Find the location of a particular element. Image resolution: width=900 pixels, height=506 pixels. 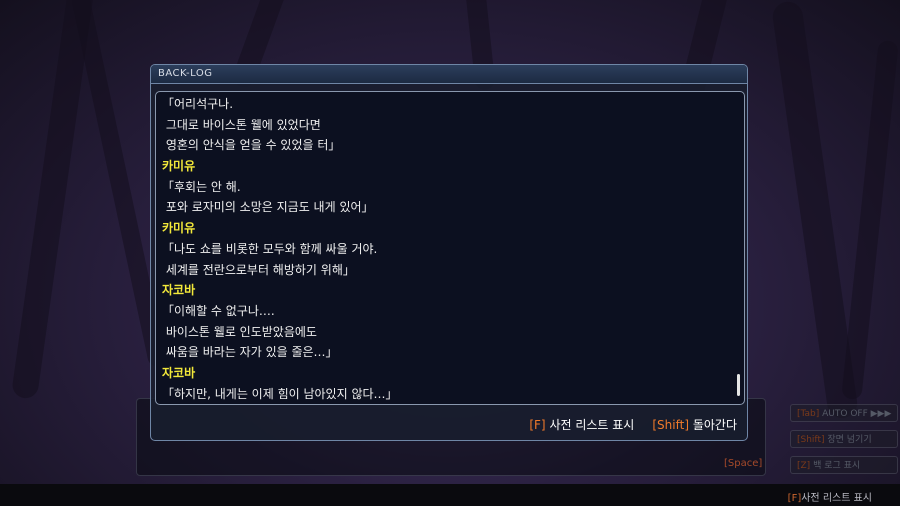

return-button: [Shift] 돌아간다 is located at coordinates (694, 425).